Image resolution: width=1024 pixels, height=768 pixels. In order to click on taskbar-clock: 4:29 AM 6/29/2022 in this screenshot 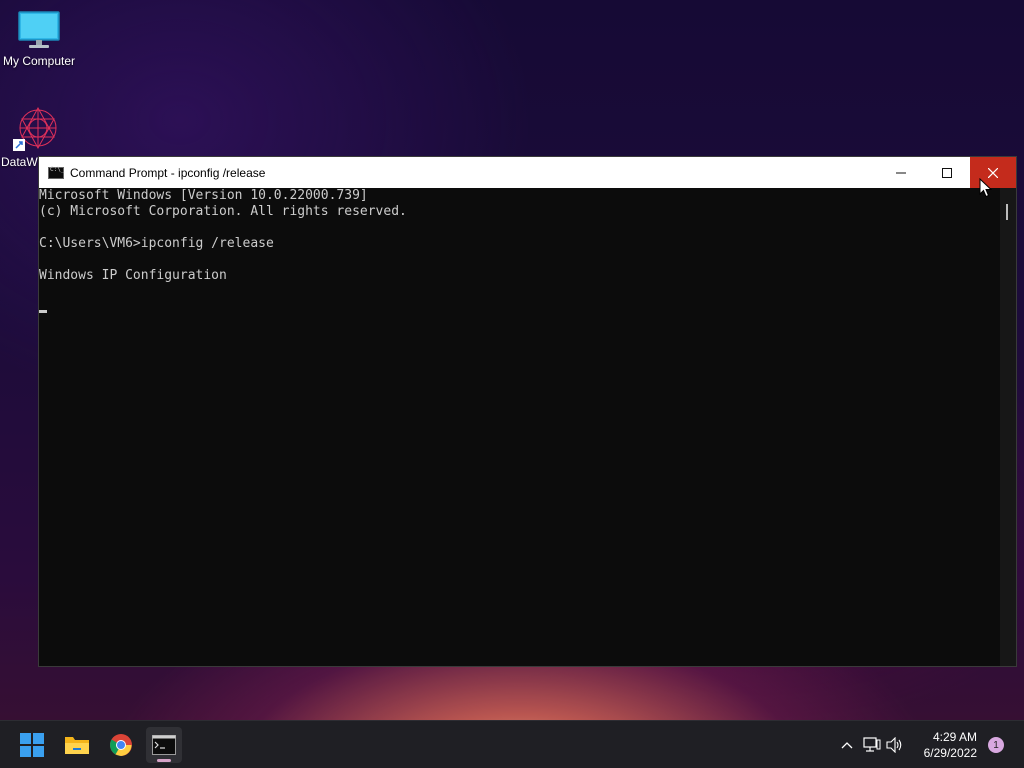, I will do `click(950, 745)`.